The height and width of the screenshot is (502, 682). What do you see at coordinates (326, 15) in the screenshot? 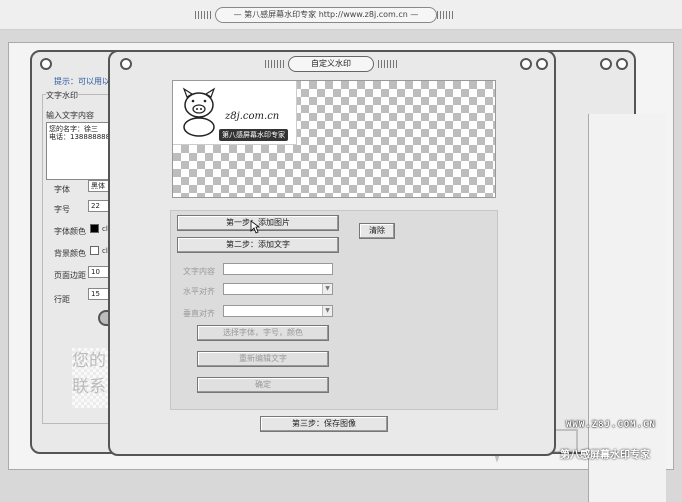
I see `window-title: — 第八感屏幕水印专家 http://www.z8j.com.cn —` at bounding box center [326, 15].